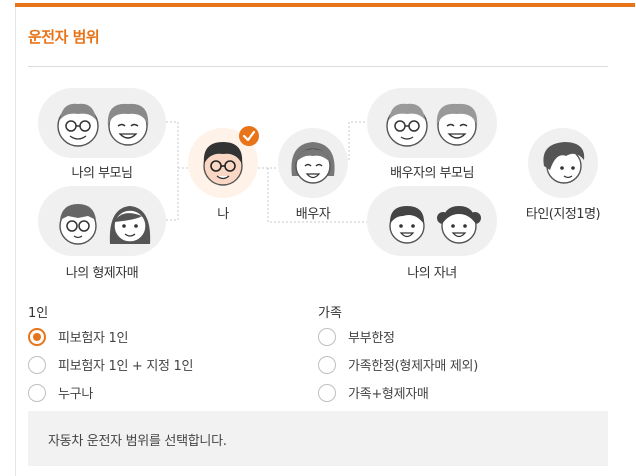  I want to click on radio-insured-only, so click(37, 336).